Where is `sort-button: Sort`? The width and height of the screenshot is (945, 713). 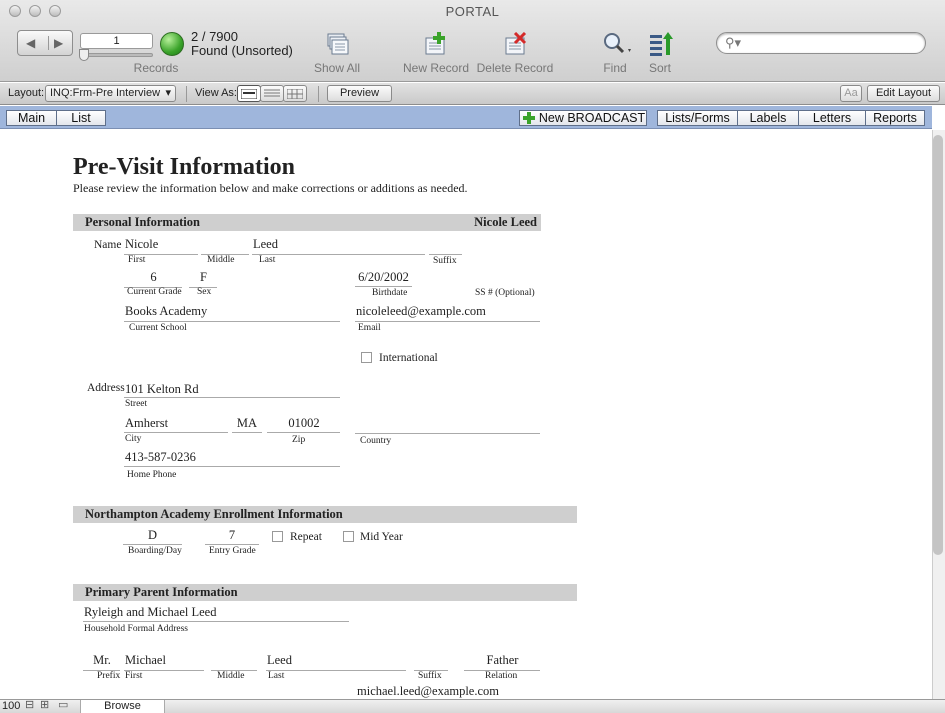 sort-button: Sort is located at coordinates (660, 68).